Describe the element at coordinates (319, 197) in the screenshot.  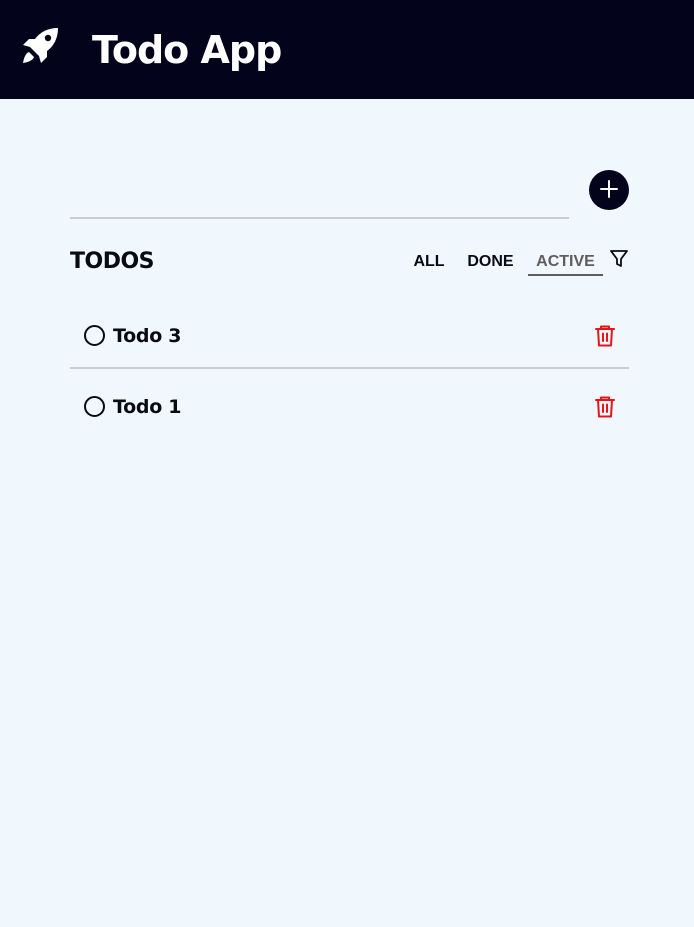
I see `new-todo-input` at that location.